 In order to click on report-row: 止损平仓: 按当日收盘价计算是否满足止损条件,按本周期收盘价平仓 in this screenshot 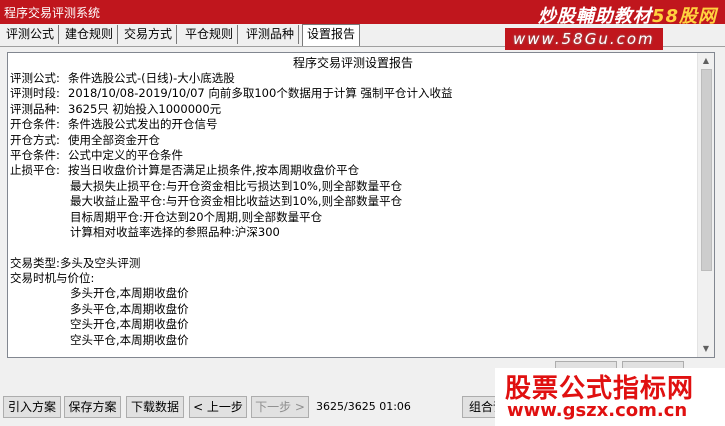, I will do `click(185, 170)`.